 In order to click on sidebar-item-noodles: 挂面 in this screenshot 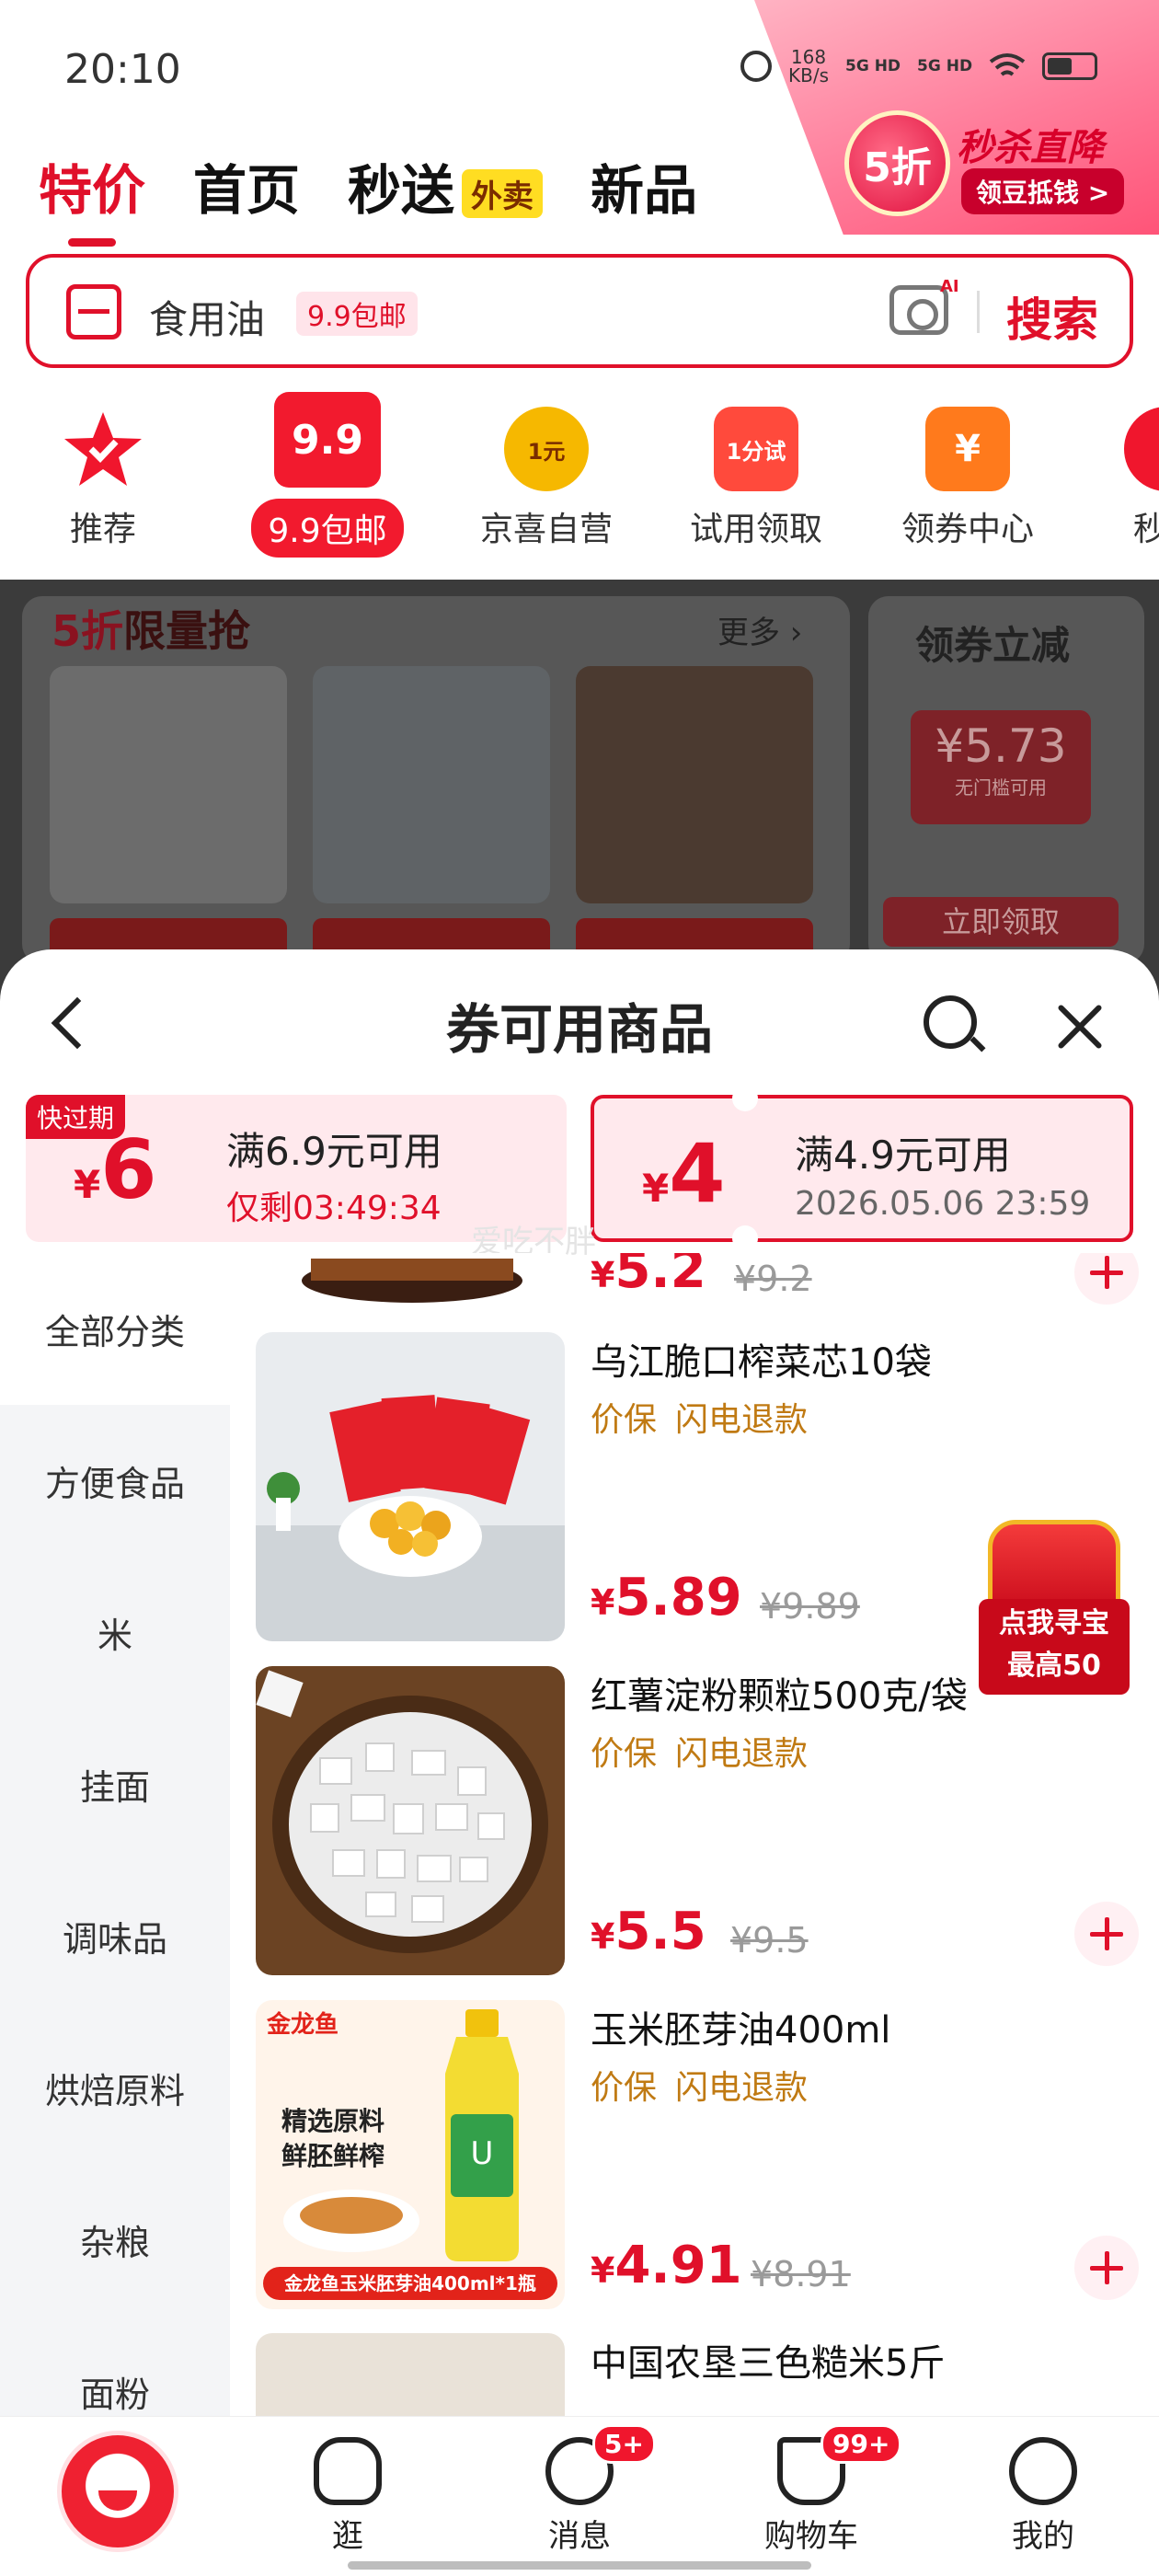, I will do `click(115, 1784)`.